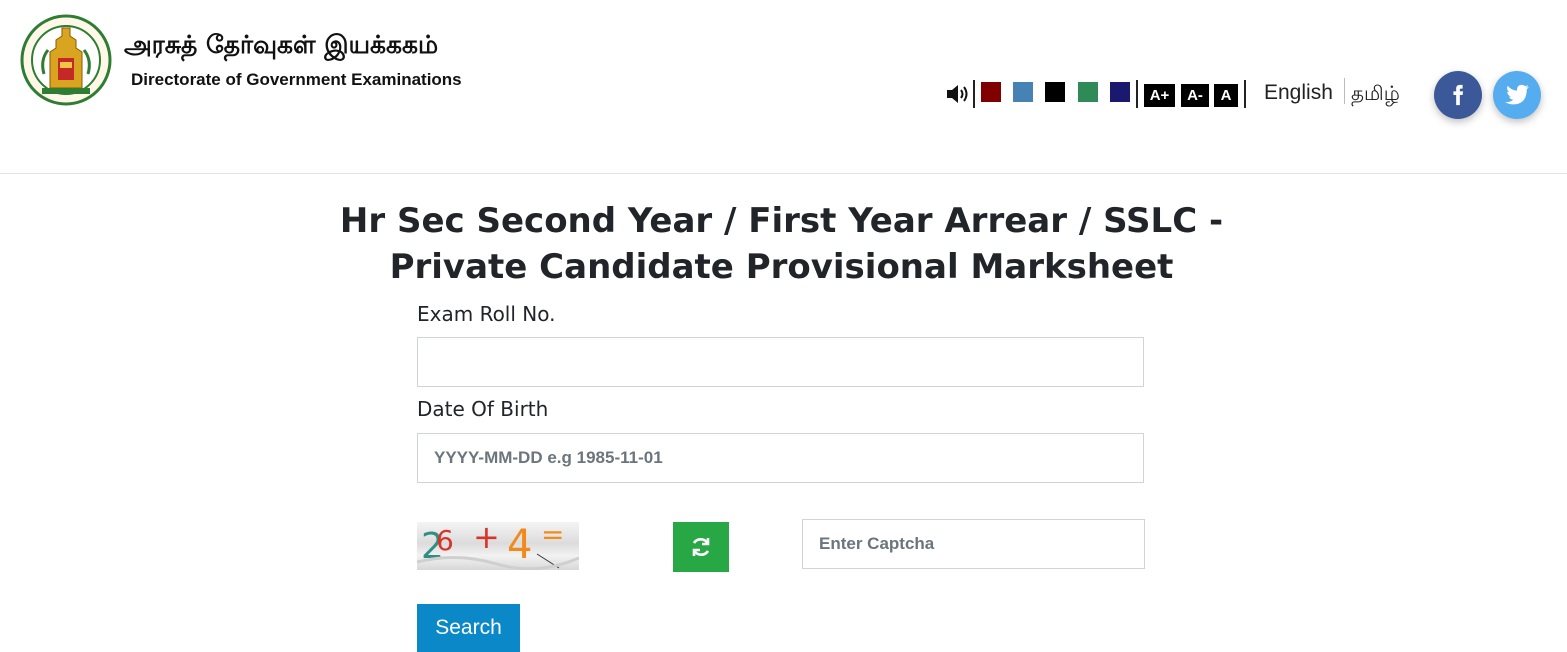  What do you see at coordinates (1298, 93) in the screenshot?
I see `language-english-link: English` at bounding box center [1298, 93].